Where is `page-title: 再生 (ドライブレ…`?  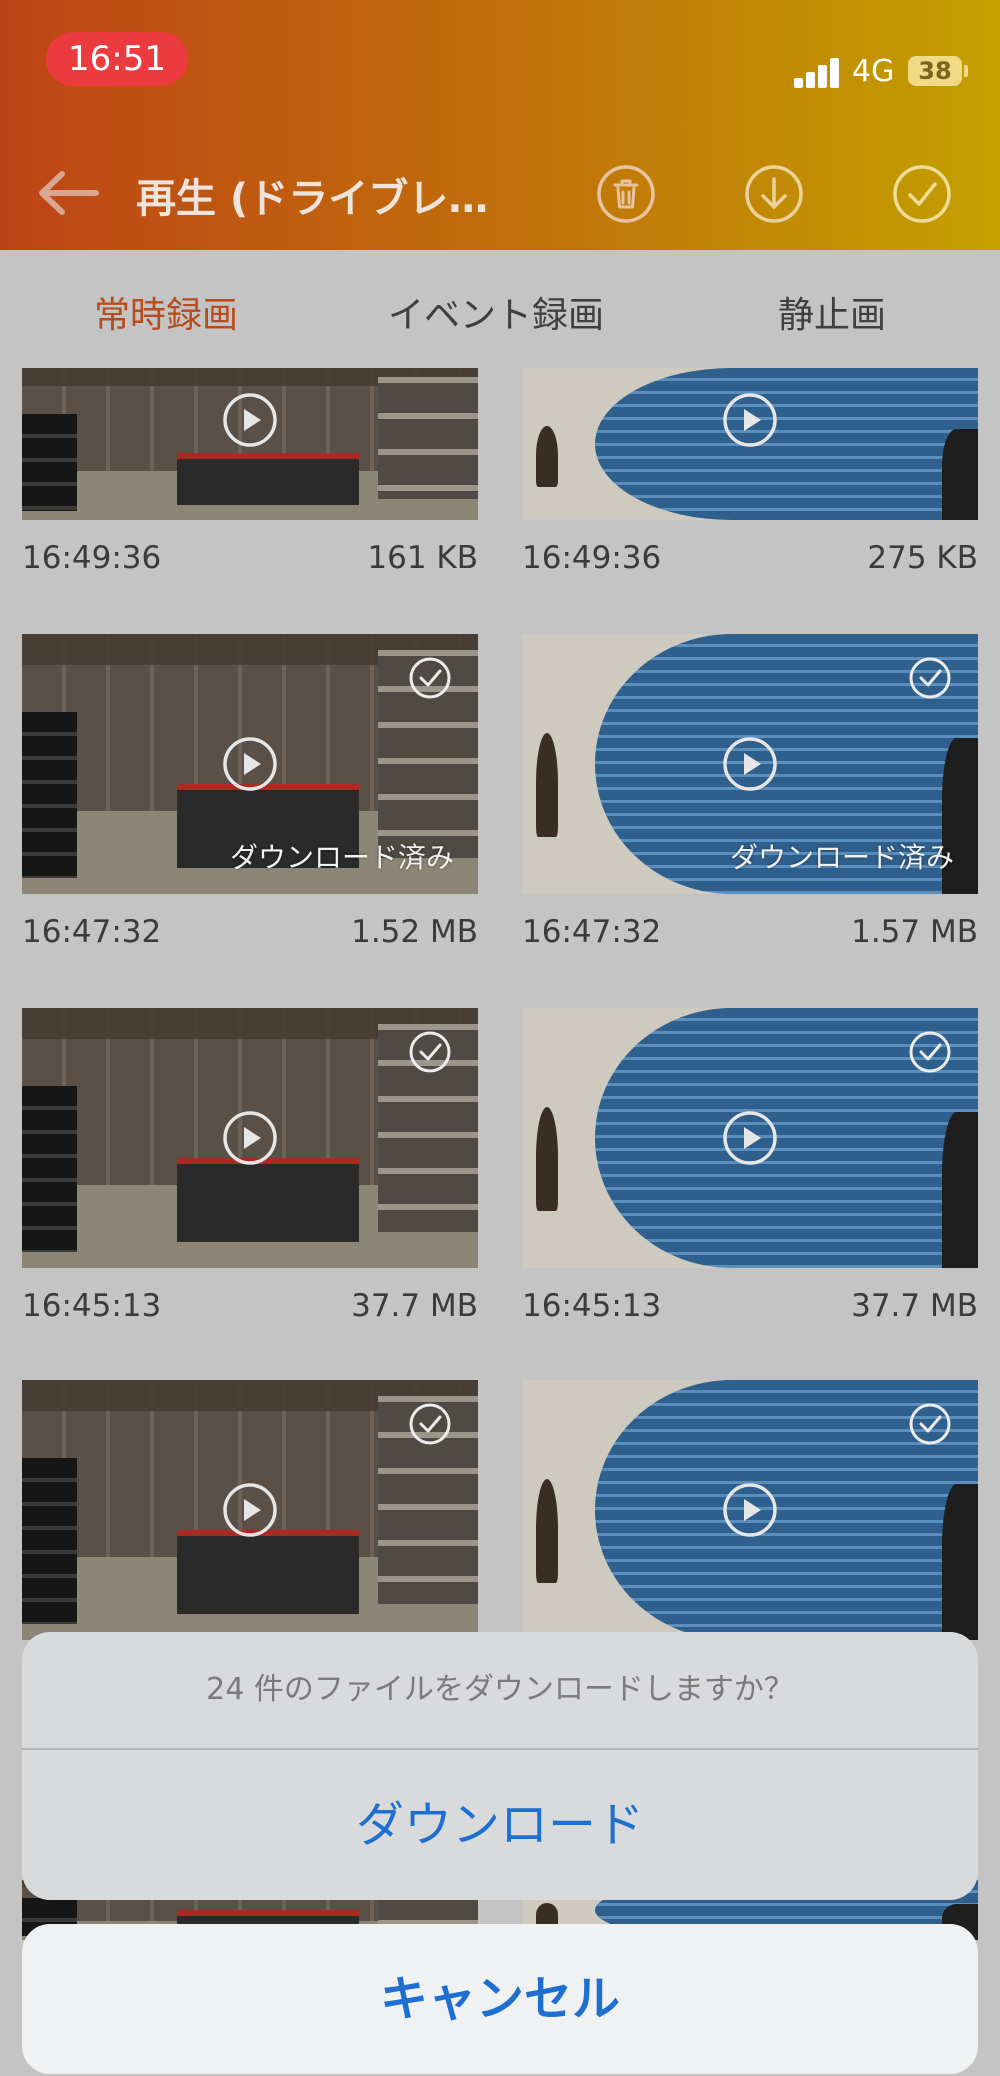
page-title: 再生 (ドライブレ… is located at coordinates (312, 199).